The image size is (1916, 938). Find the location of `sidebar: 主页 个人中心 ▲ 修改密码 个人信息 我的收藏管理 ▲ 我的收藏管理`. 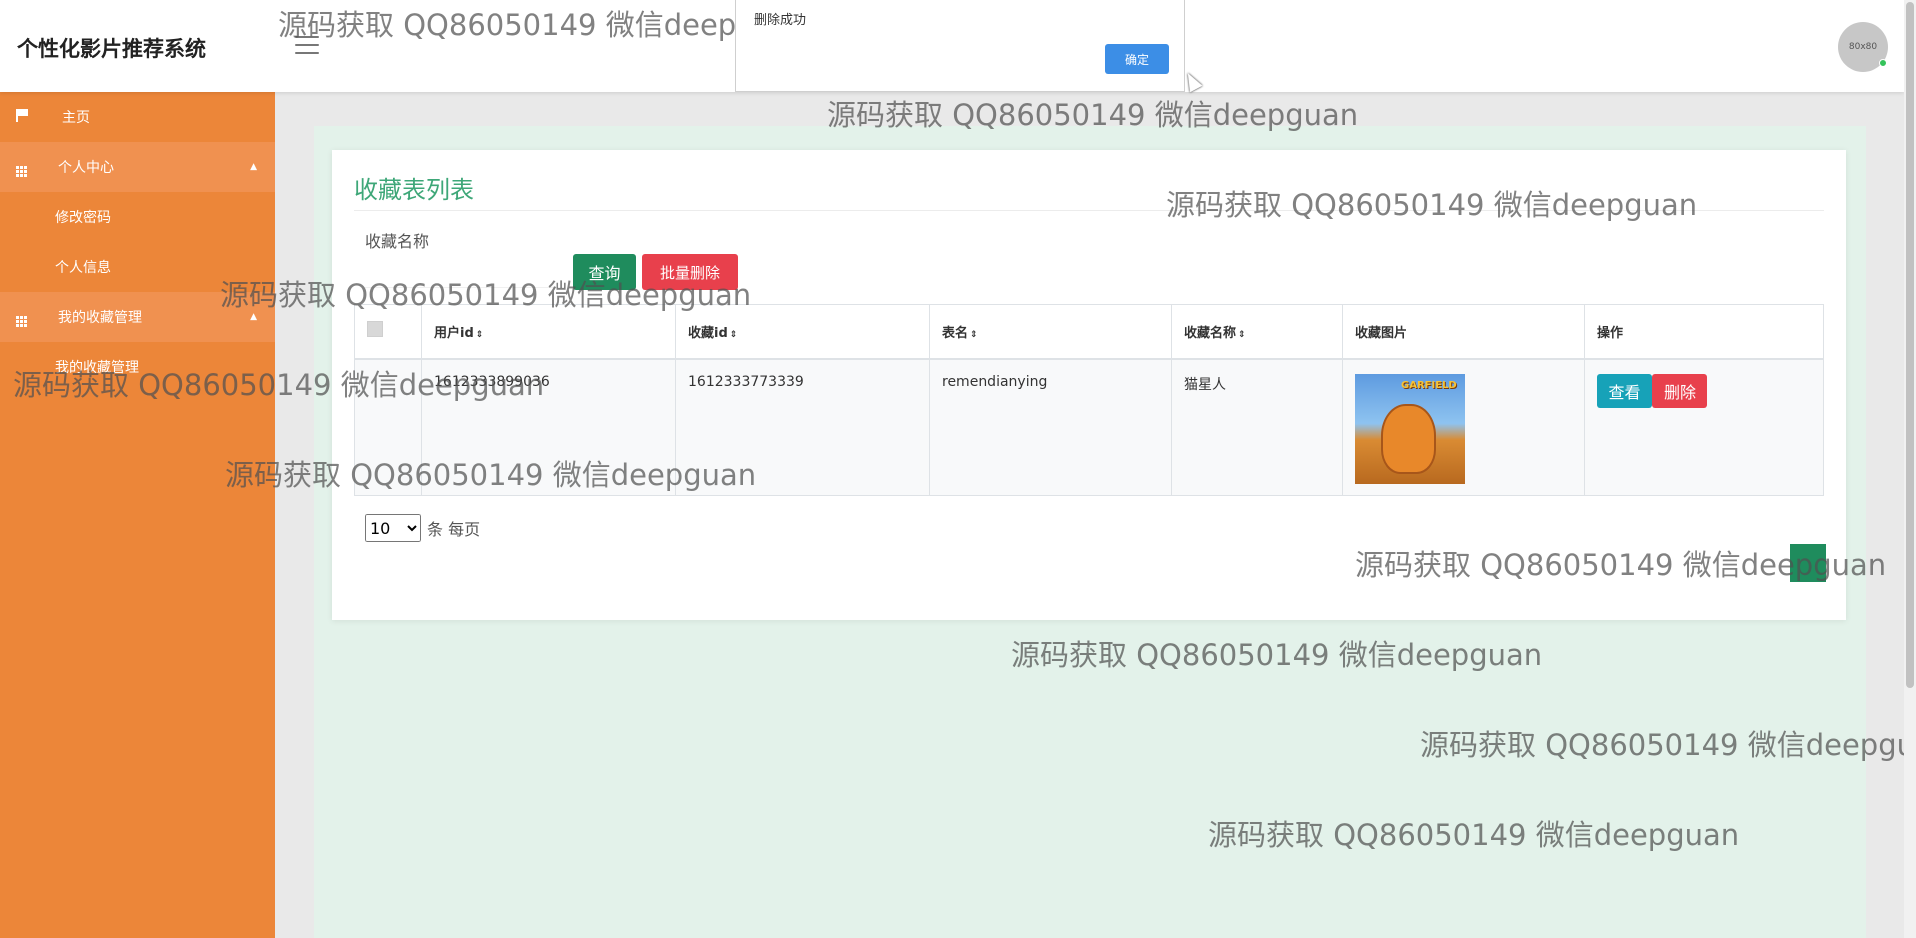

sidebar: 主页 个人中心 ▲ 修改密码 个人信息 我的收藏管理 ▲ 我的收藏管理 is located at coordinates (137, 515).